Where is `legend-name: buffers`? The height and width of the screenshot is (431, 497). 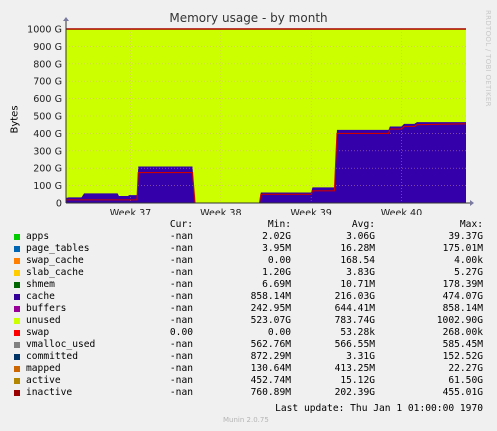 legend-name: buffers is located at coordinates (46, 308).